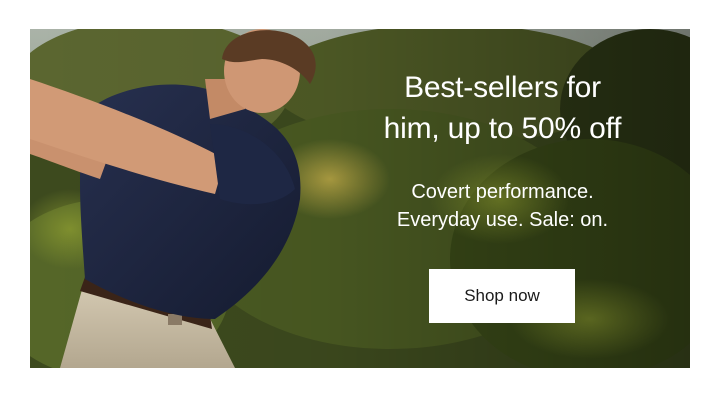 The width and height of the screenshot is (720, 401). Describe the element at coordinates (502, 192) in the screenshot. I see `subline-line-1: Covert performance.` at that location.